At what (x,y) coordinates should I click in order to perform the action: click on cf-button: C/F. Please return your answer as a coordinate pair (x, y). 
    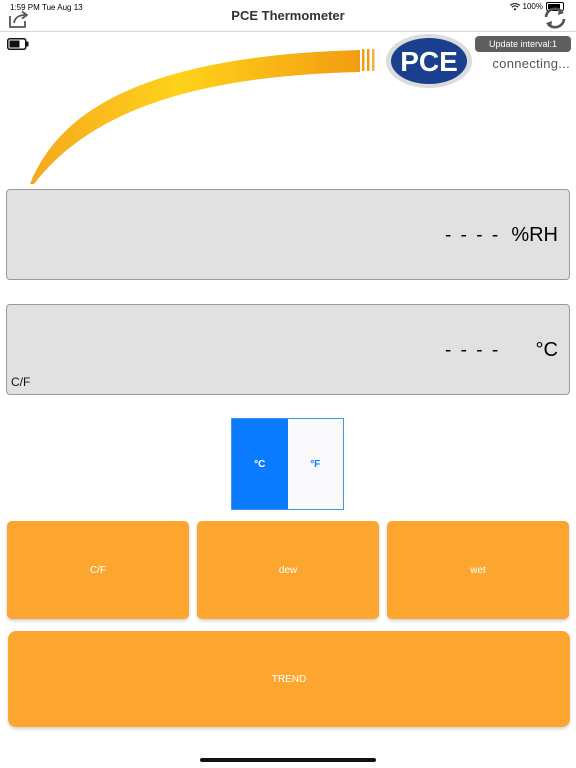
    Looking at the image, I should click on (98, 570).